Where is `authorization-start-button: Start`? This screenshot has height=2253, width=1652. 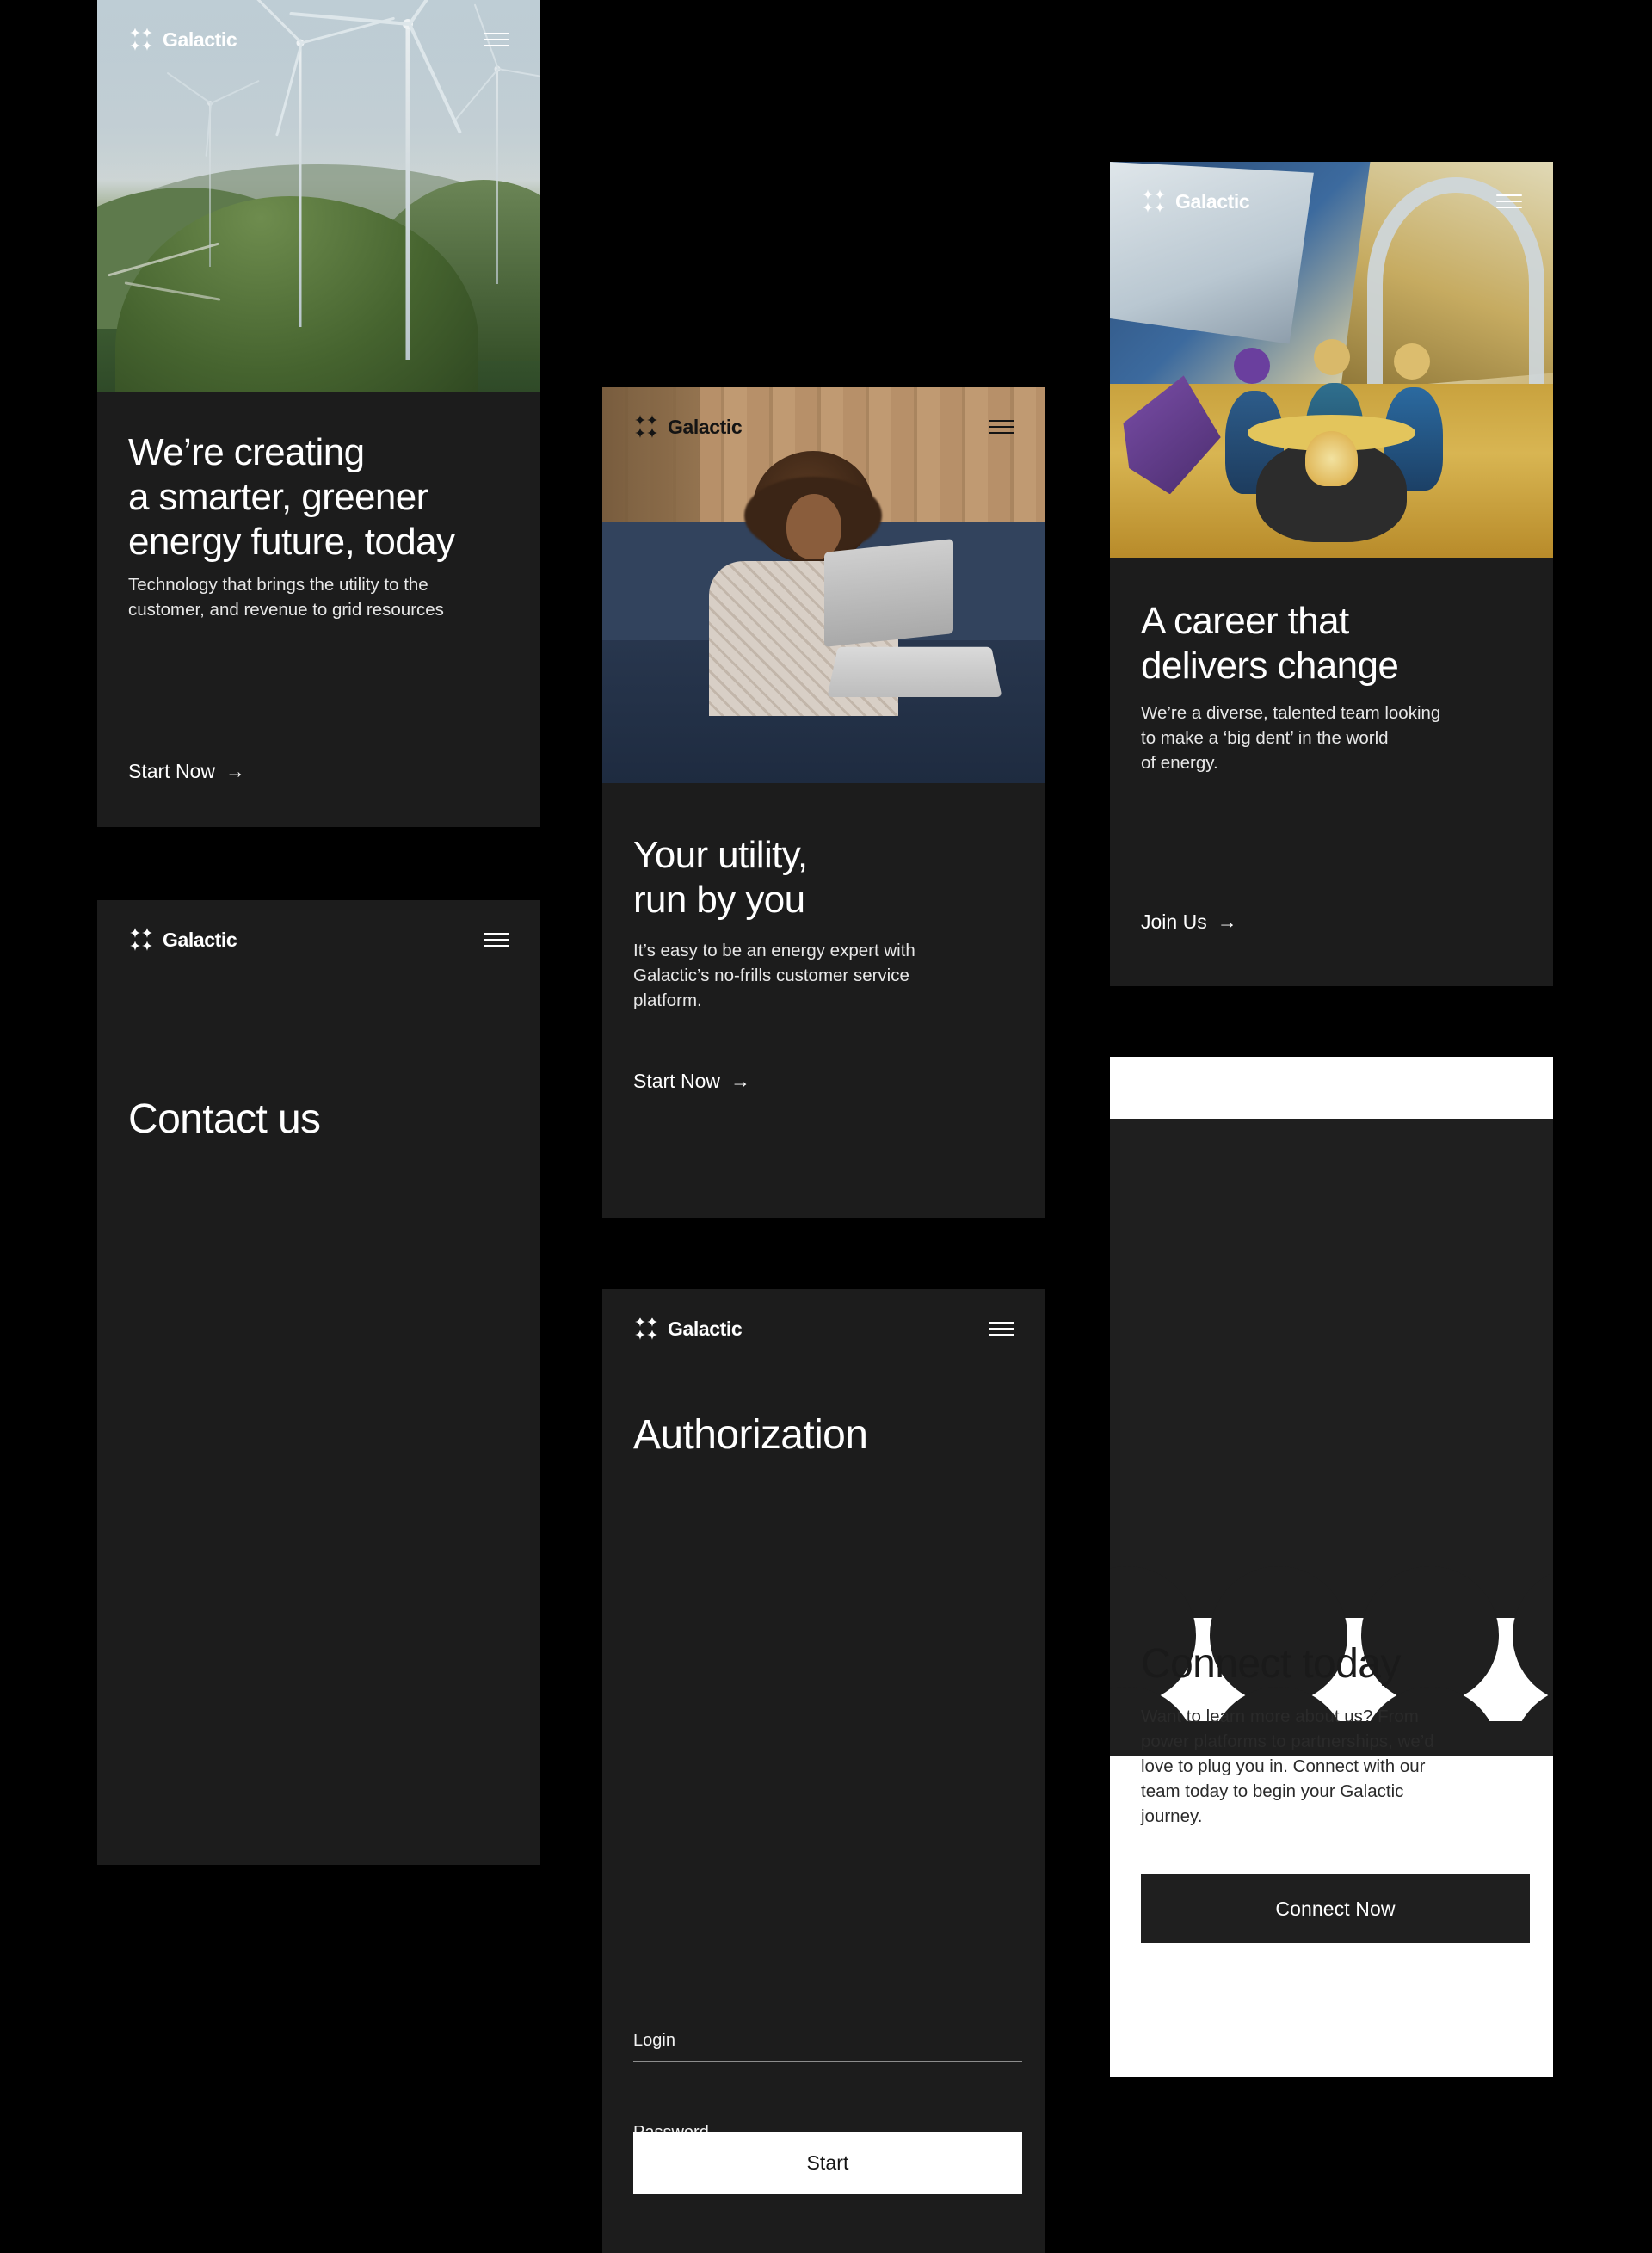
authorization-start-button: Start is located at coordinates (827, 2163).